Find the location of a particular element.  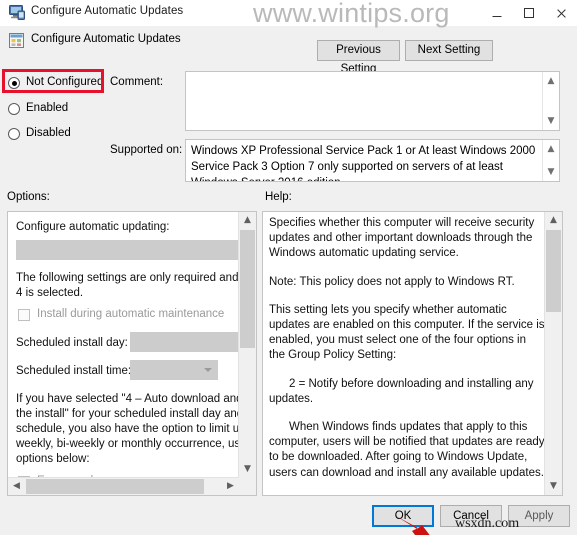

chevron-down-icon is located at coordinates (208, 370).